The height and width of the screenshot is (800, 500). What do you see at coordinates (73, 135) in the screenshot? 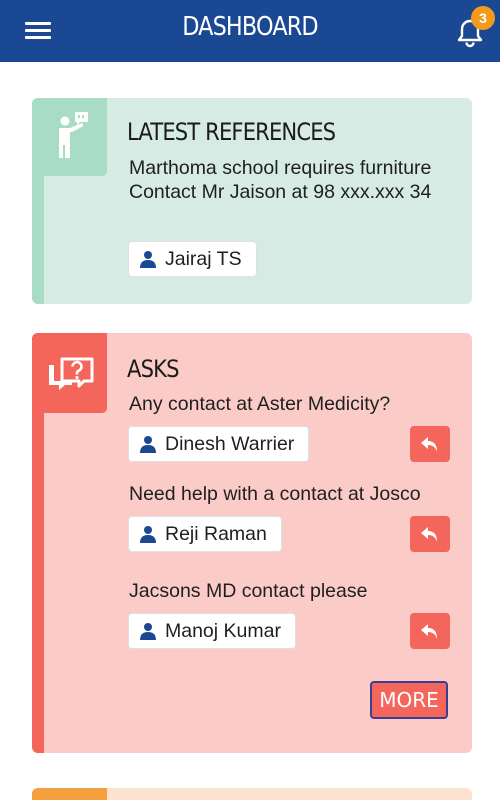
I see `presenter-speech-icon` at bounding box center [73, 135].